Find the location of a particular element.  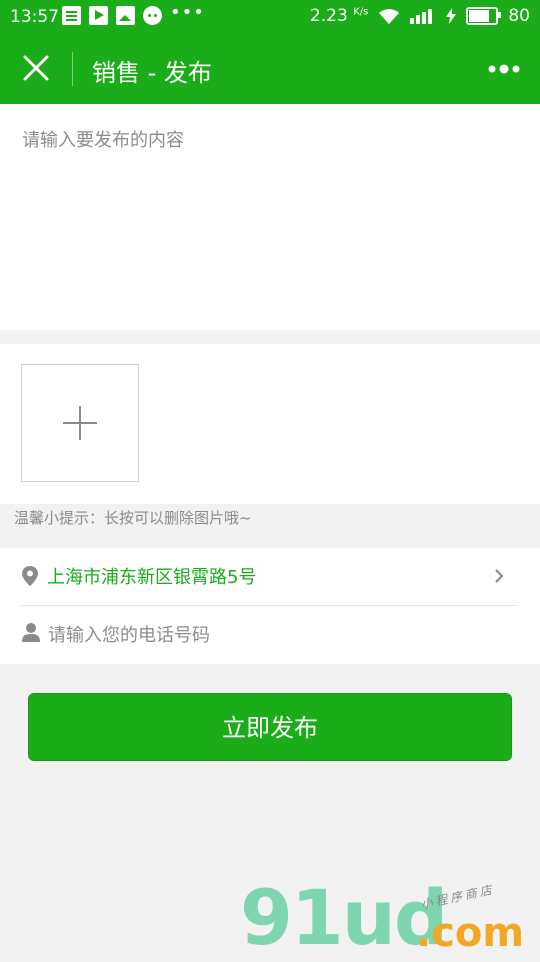

video-notification-icon is located at coordinates (98, 15).